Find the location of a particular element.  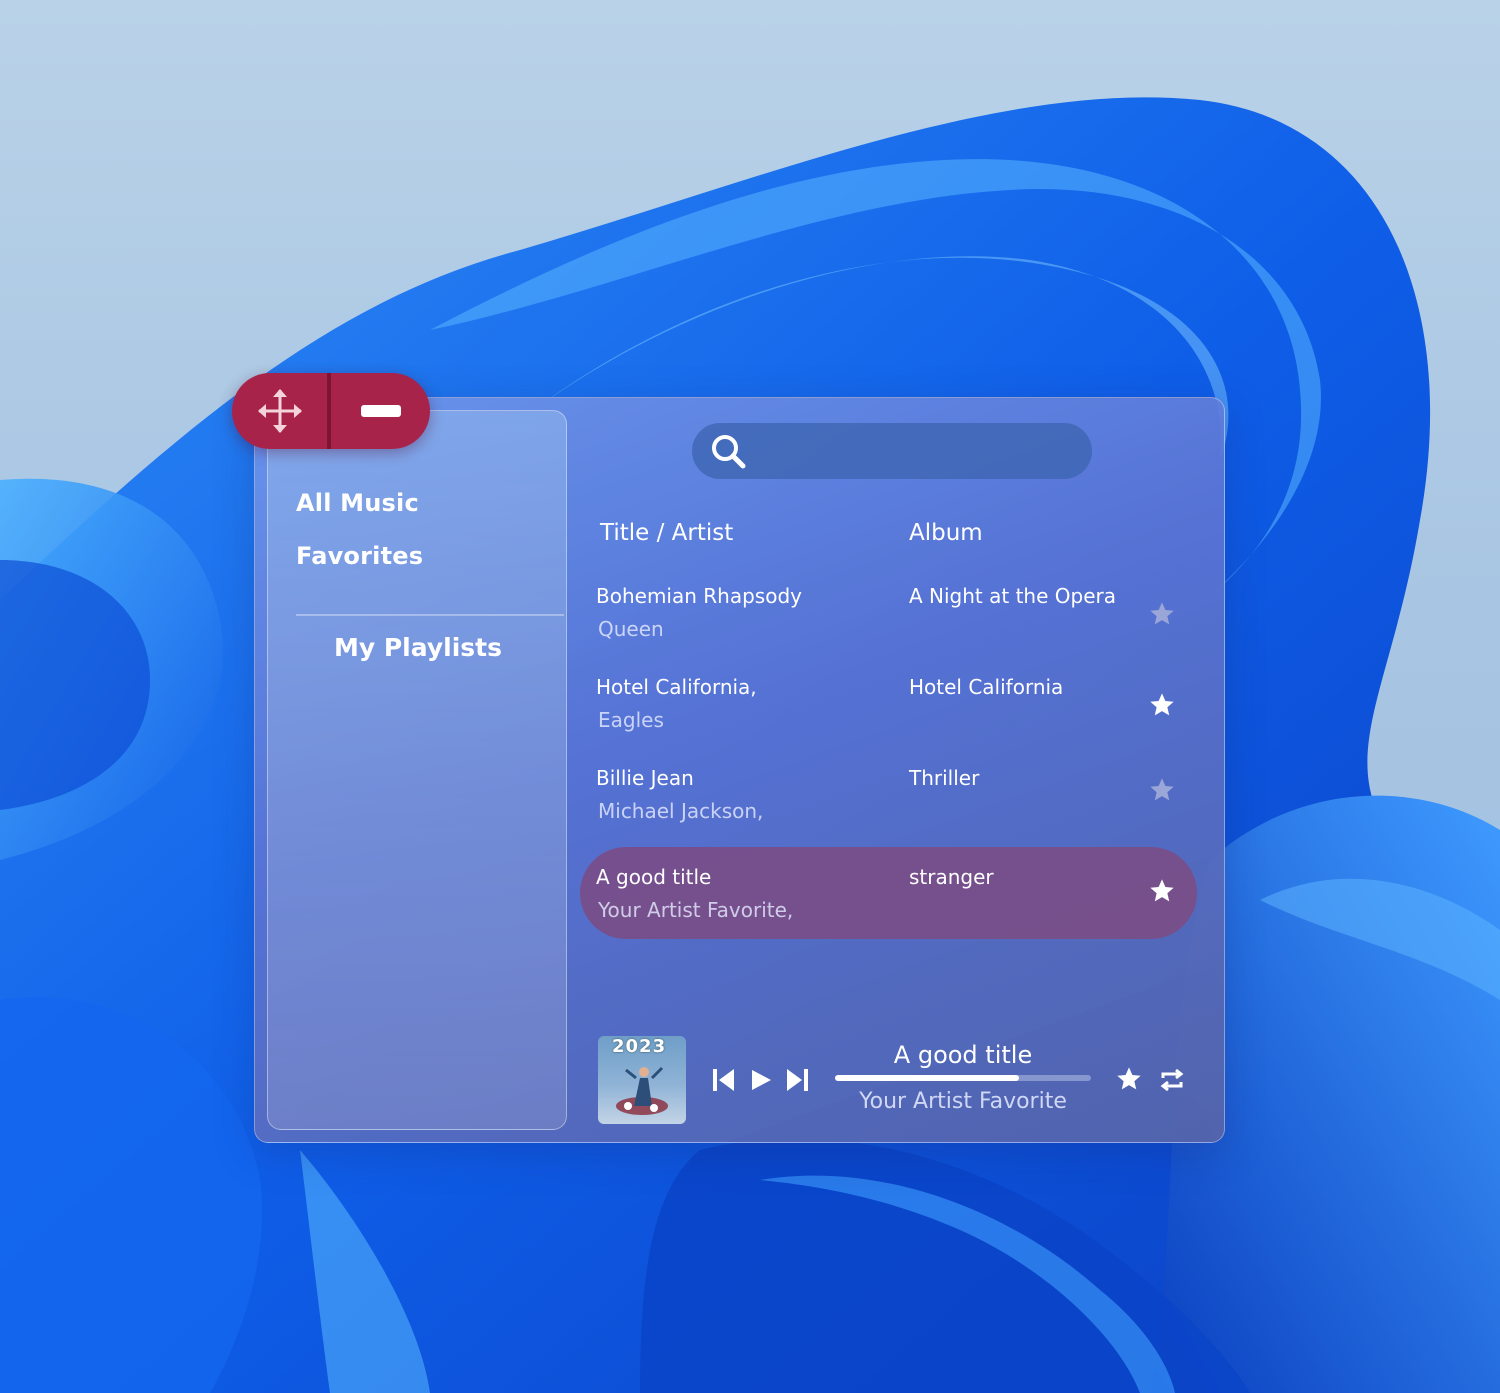

track-title: Billie Jean is located at coordinates (645, 778).